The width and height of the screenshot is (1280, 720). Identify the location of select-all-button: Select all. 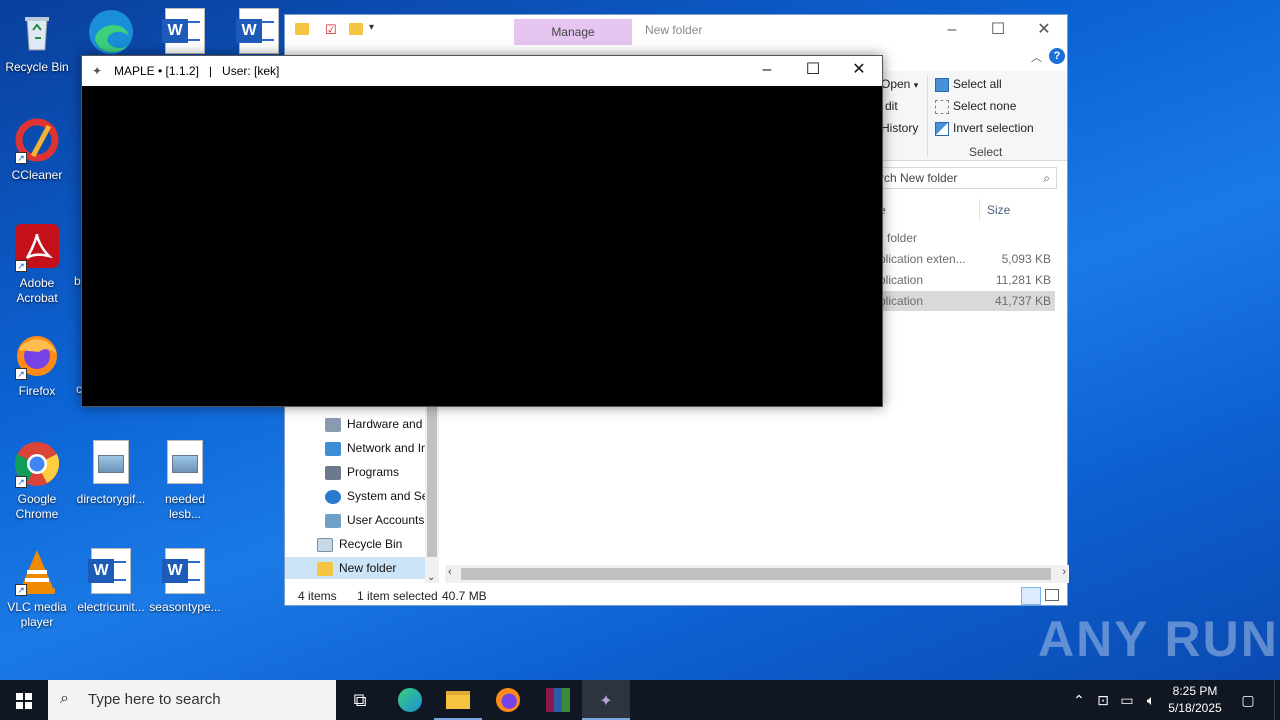
(968, 84).